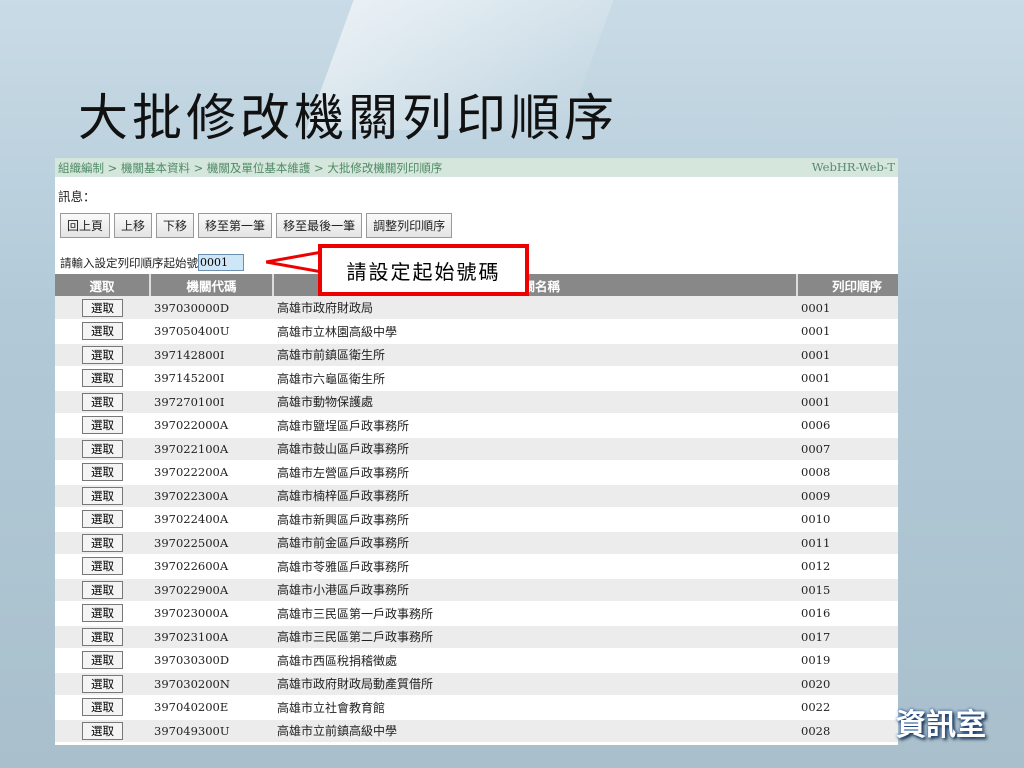 The height and width of the screenshot is (768, 1024). What do you see at coordinates (211, 378) in the screenshot?
I see `agency-code: 397145200I` at bounding box center [211, 378].